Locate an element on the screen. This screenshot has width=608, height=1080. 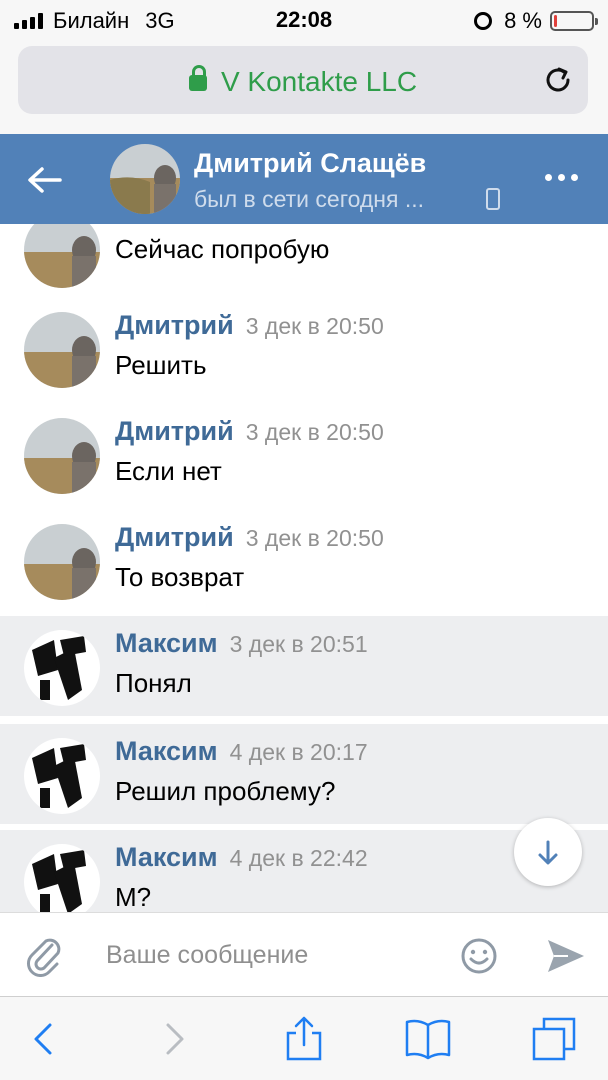
message-text: М? is located at coordinates (133, 897).